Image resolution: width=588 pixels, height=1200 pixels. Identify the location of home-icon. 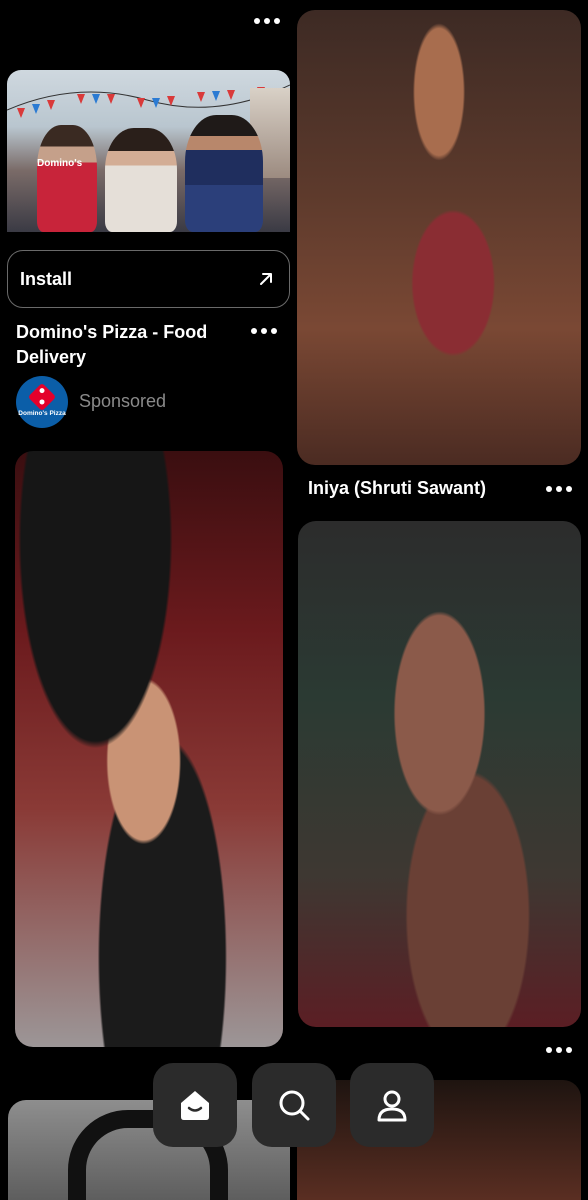
(195, 1105).